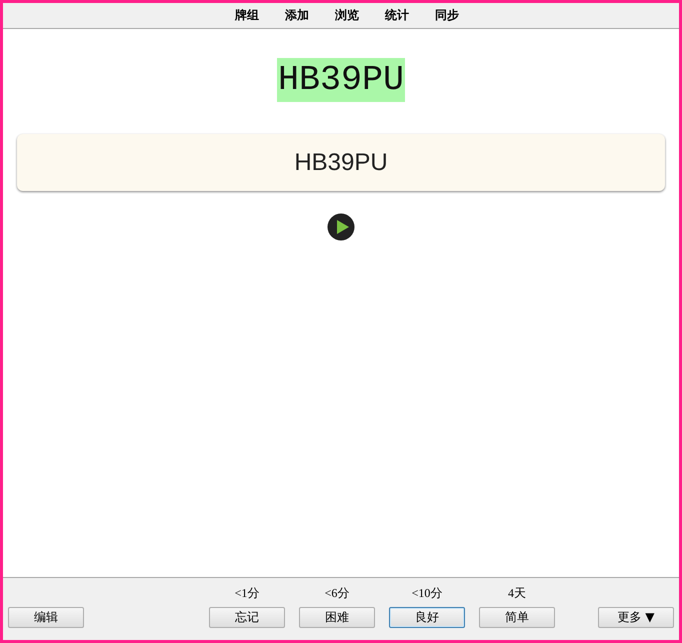  Describe the element at coordinates (347, 15) in the screenshot. I see `nav-link: 浏览` at that location.